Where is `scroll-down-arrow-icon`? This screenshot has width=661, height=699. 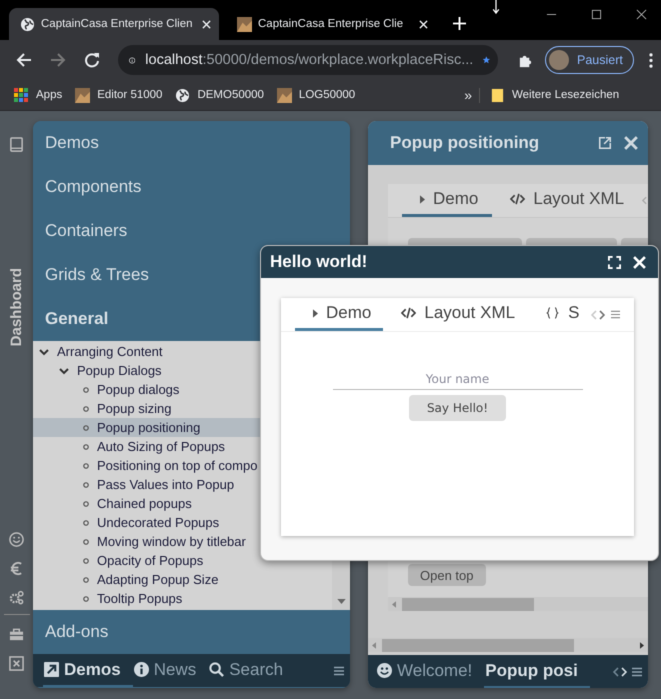 scroll-down-arrow-icon is located at coordinates (341, 601).